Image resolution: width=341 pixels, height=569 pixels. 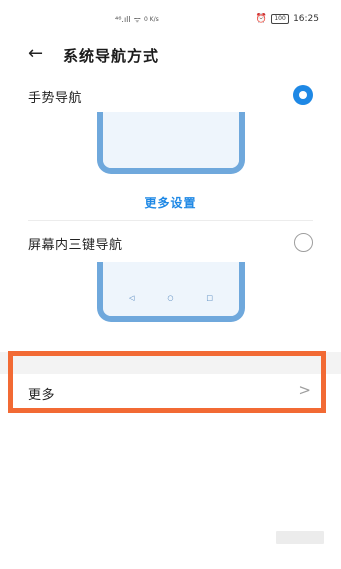 What do you see at coordinates (303, 95) in the screenshot?
I see `gesture-navigation-radio` at bounding box center [303, 95].